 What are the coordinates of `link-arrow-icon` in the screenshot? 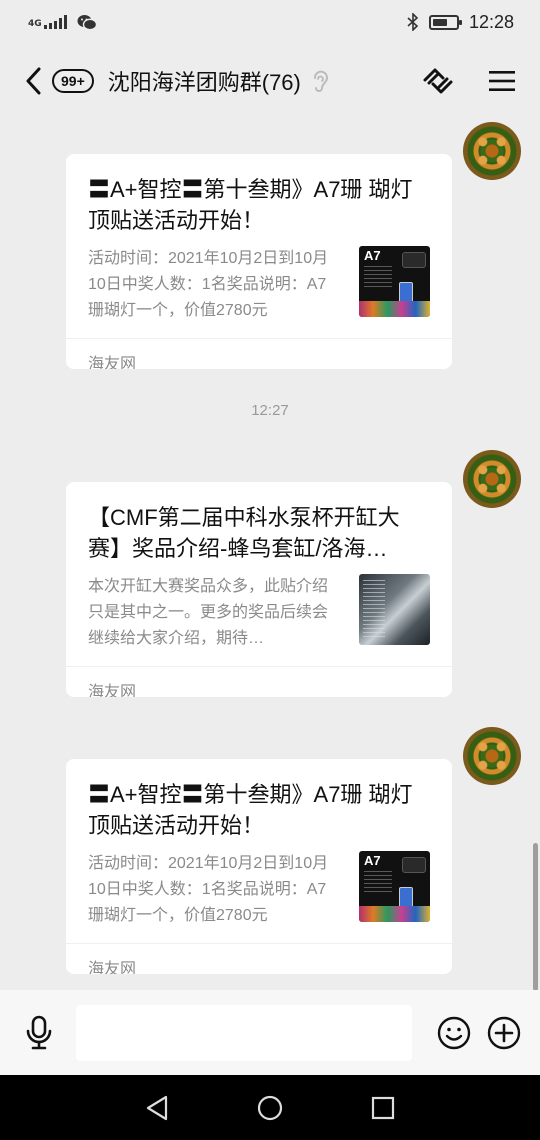 It's located at (438, 81).